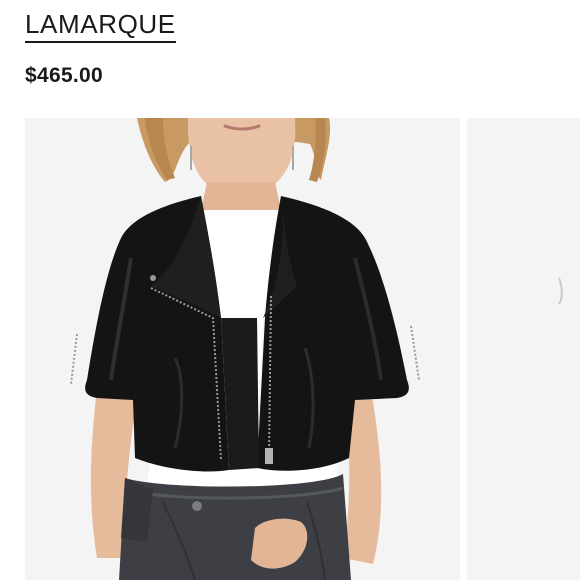  I want to click on cropped-header-text, so click(290, 4).